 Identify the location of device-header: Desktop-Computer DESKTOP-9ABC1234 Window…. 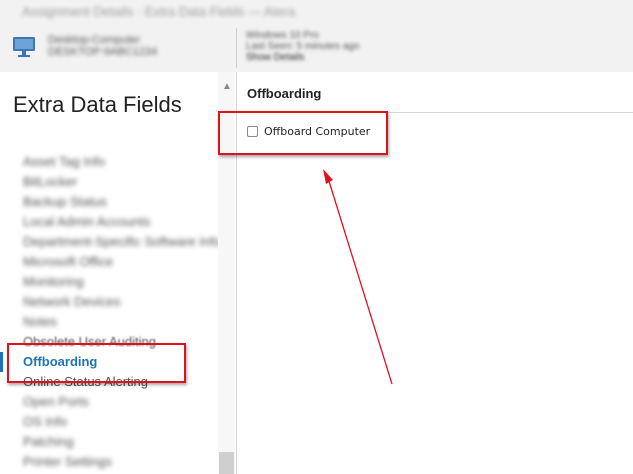
(316, 49).